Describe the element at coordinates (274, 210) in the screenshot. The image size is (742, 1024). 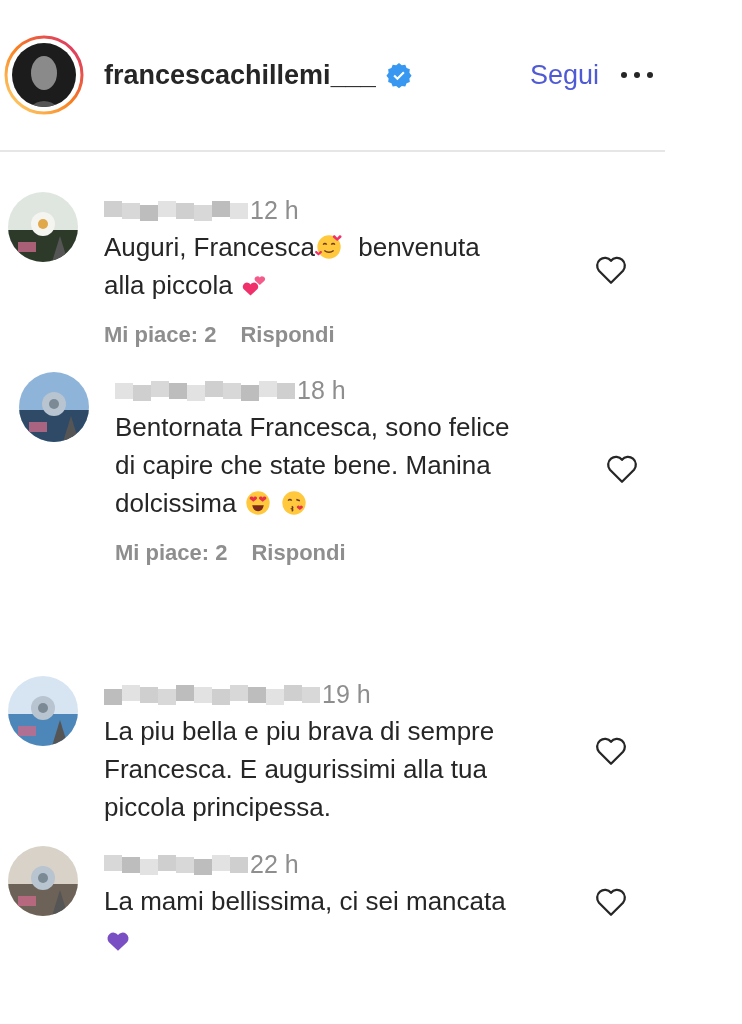
I see `comment-time: 12 h` at that location.